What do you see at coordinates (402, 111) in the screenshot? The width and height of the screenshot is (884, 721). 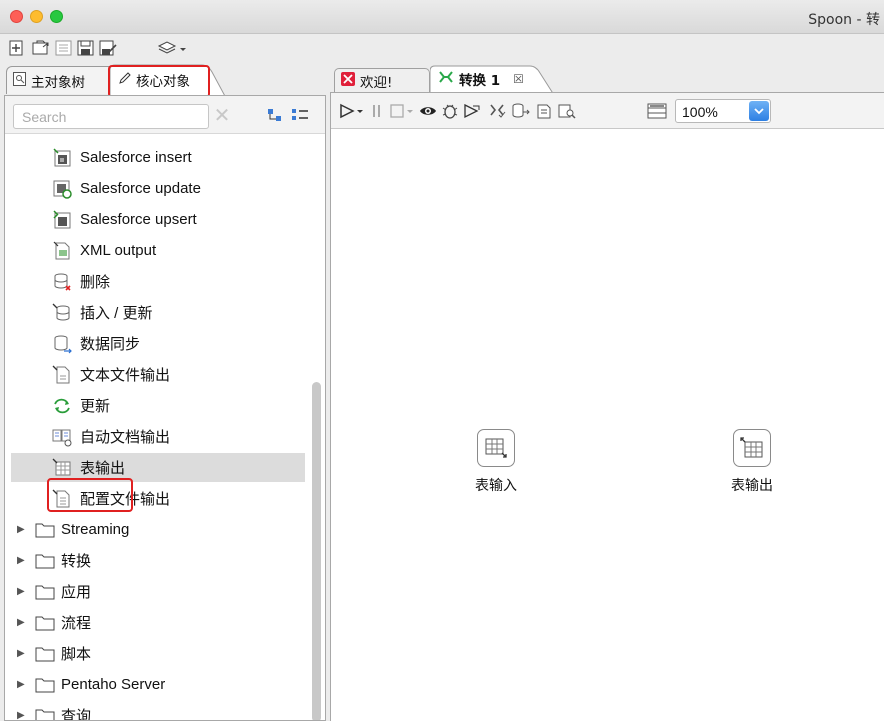 I see `stop-icon` at bounding box center [402, 111].